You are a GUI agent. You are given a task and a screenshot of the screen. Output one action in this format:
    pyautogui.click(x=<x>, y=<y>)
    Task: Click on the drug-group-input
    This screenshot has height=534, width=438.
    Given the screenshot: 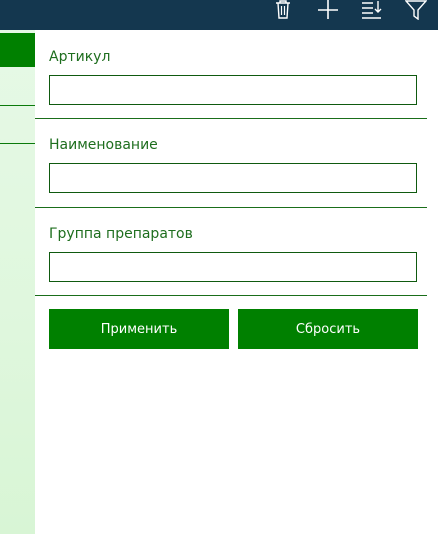 What is the action you would take?
    pyautogui.click(x=233, y=267)
    